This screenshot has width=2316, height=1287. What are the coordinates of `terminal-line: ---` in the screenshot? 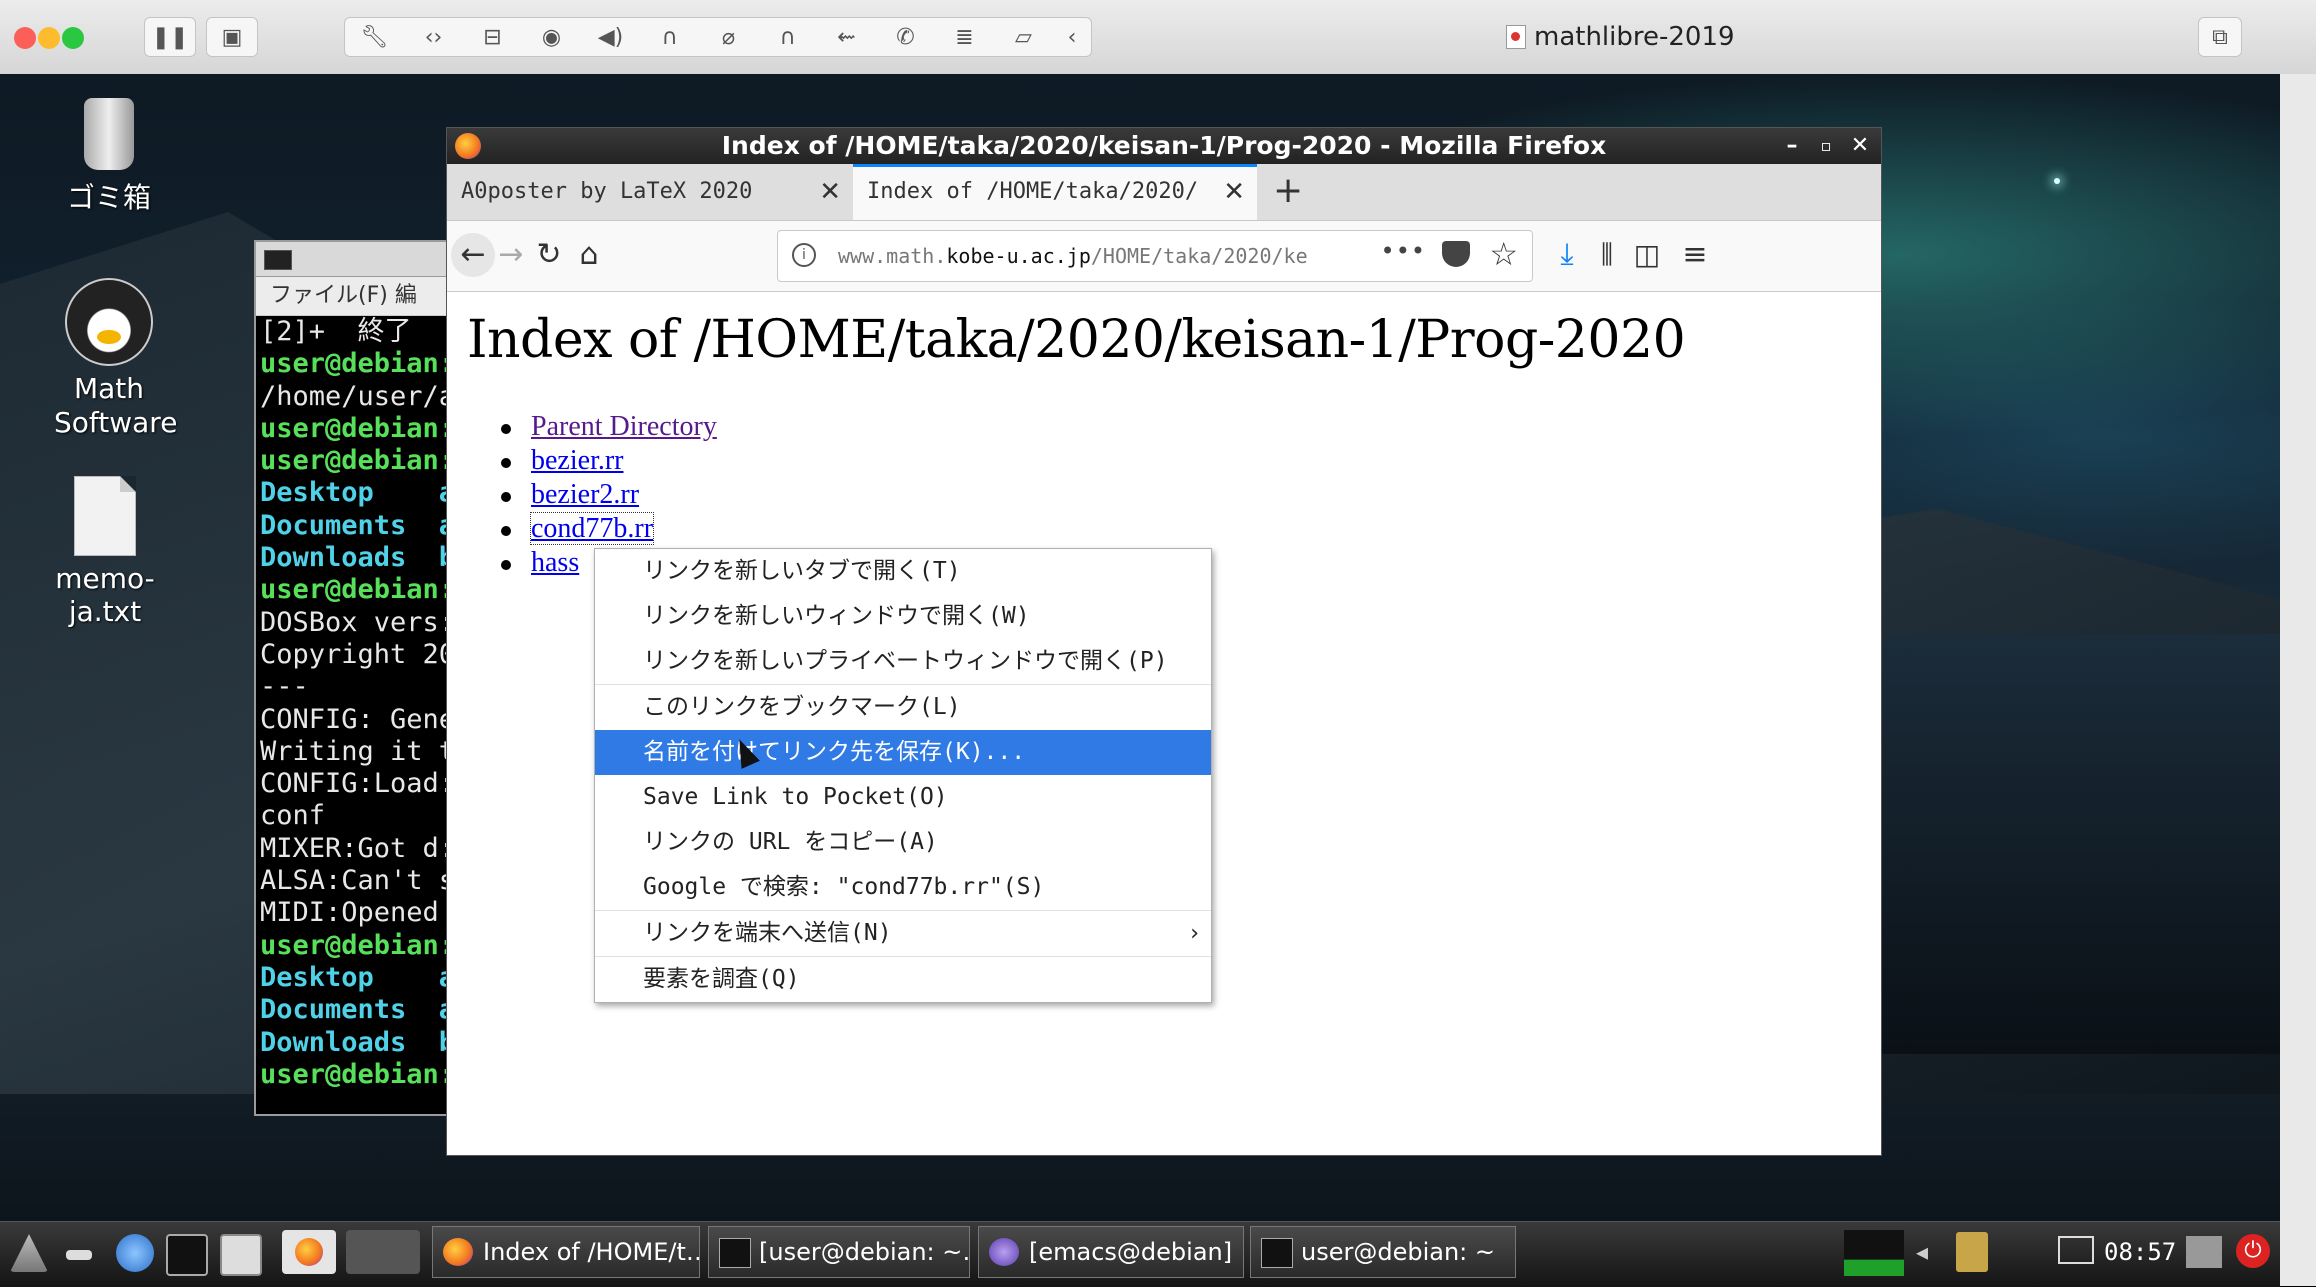 It's located at (284, 687).